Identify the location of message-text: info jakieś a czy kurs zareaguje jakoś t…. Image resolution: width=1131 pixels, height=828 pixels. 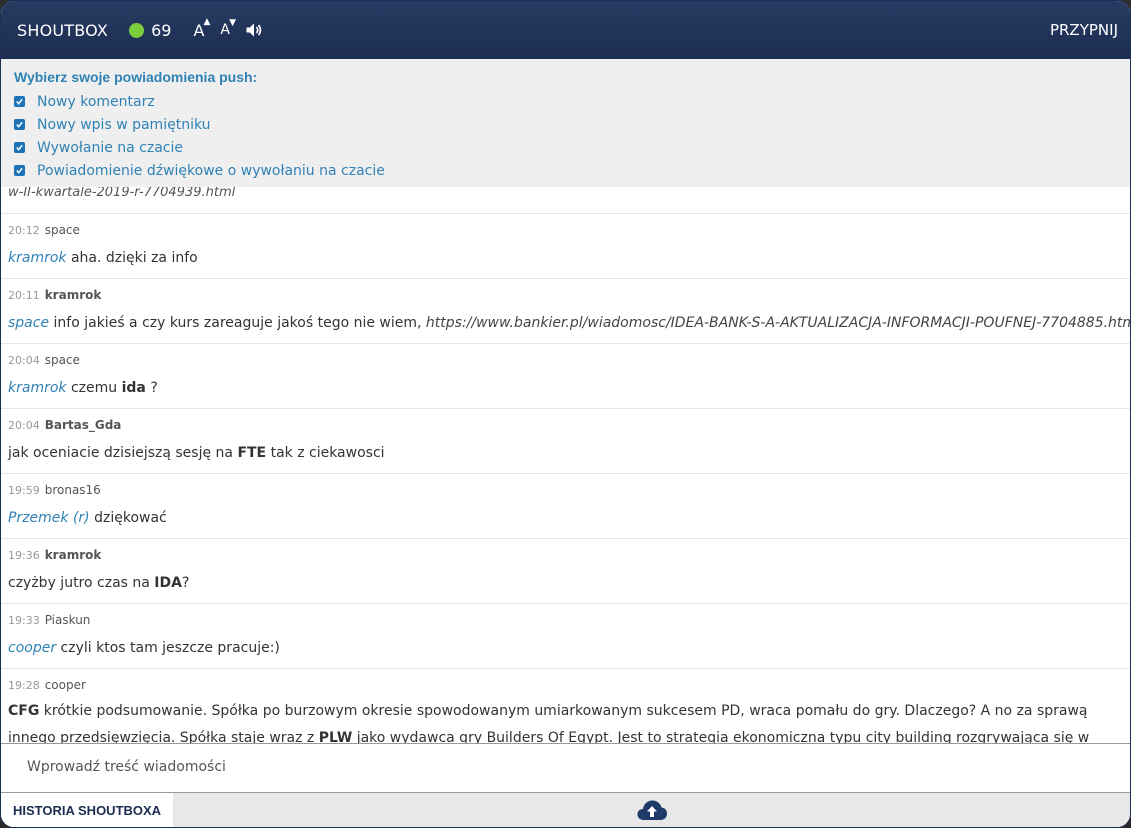
(237, 323).